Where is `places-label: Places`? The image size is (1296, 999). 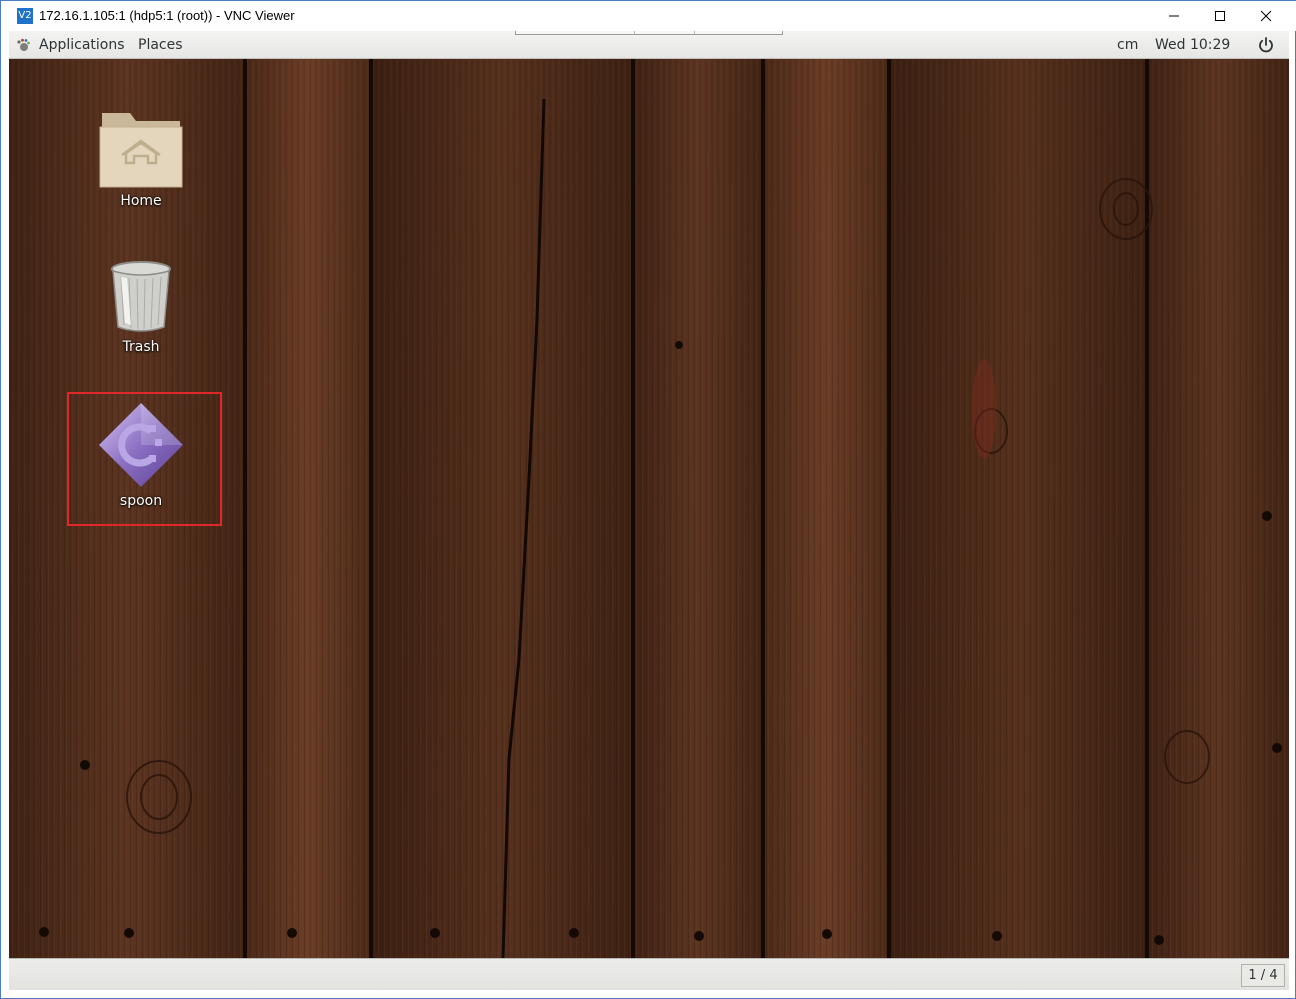
places-label: Places is located at coordinates (160, 45).